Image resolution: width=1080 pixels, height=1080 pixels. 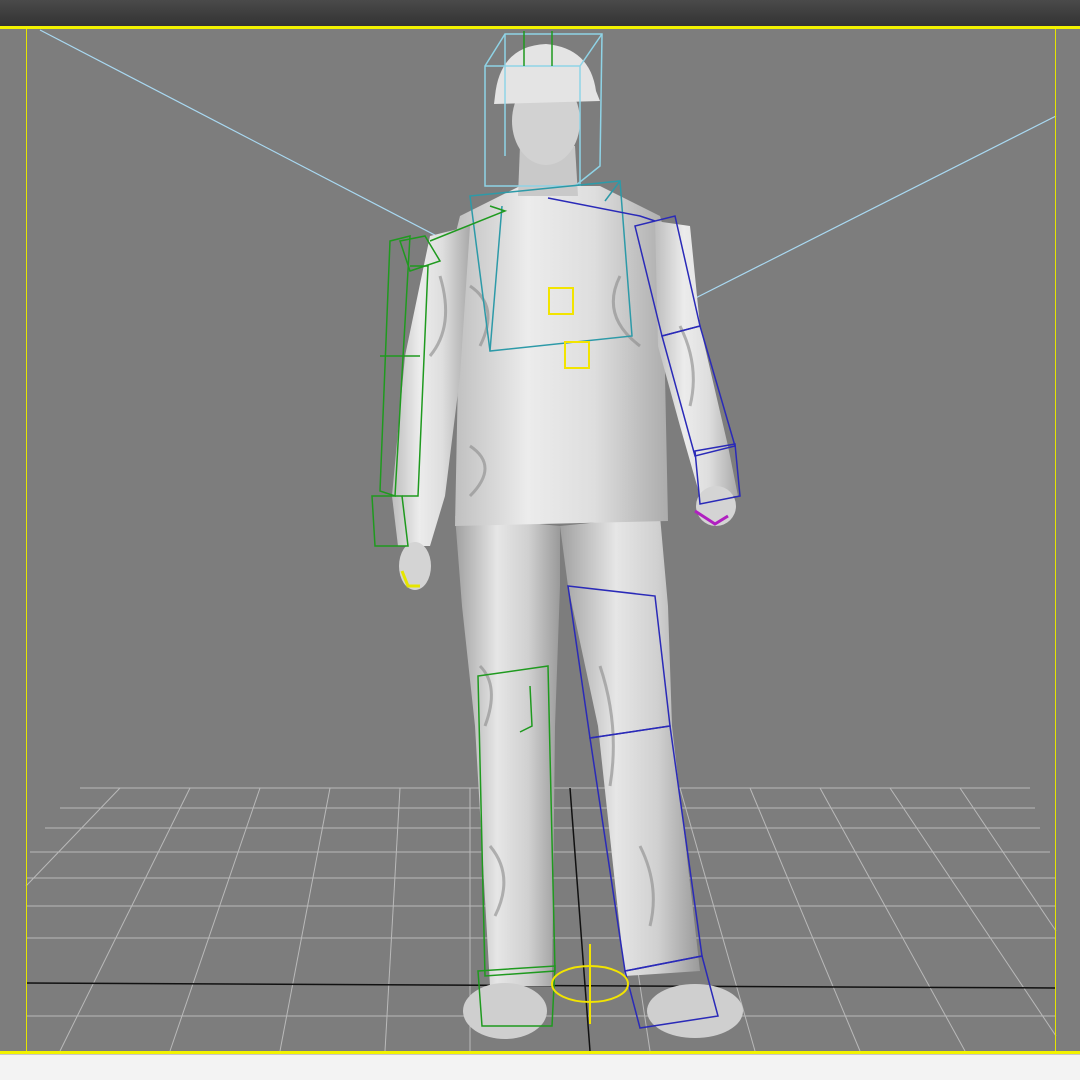 I want to click on left-leg-mesh, so click(x=507, y=751).